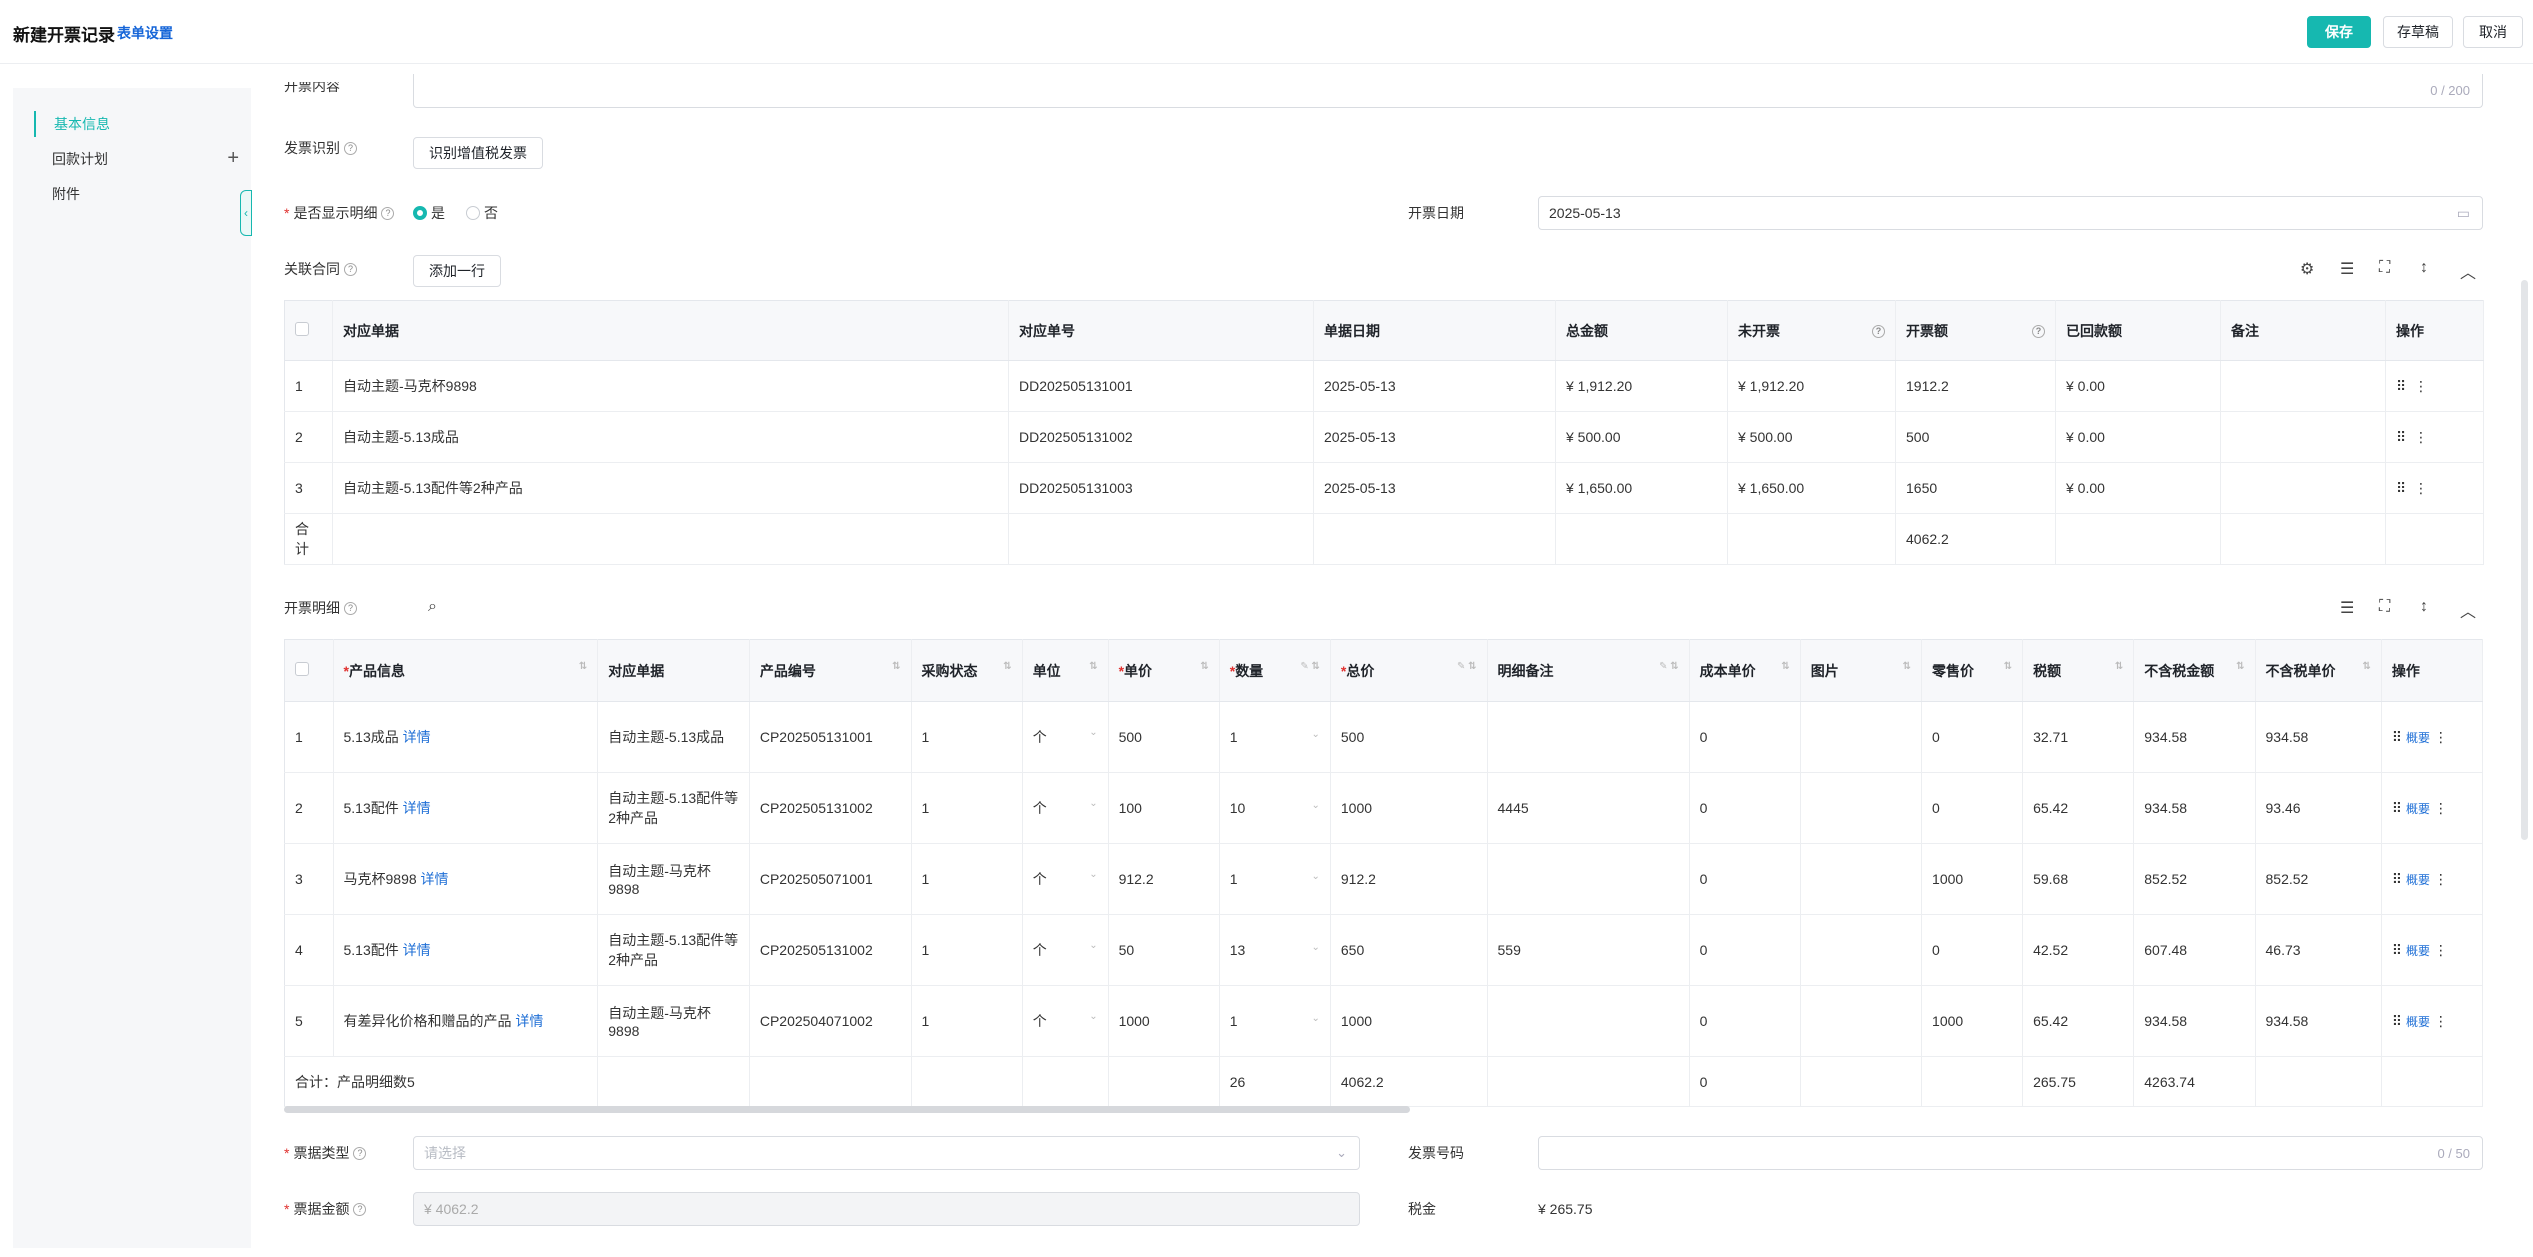 The width and height of the screenshot is (2533, 1257). Describe the element at coordinates (847, 1109) in the screenshot. I see `horizontal-scrollbar` at that location.